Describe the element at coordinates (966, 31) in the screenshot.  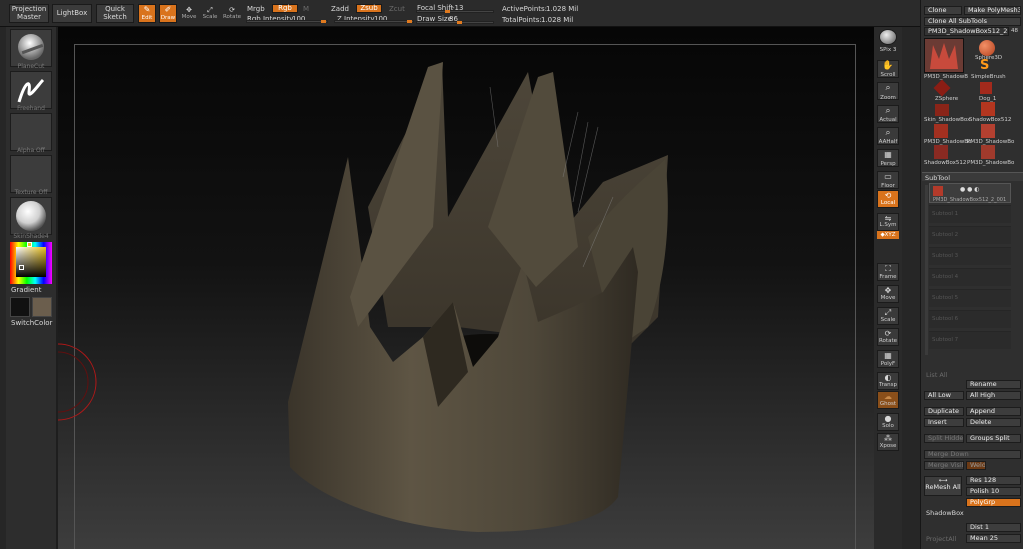
I see `current-tool-slider: PM3D_ShadowBox512_2` at that location.